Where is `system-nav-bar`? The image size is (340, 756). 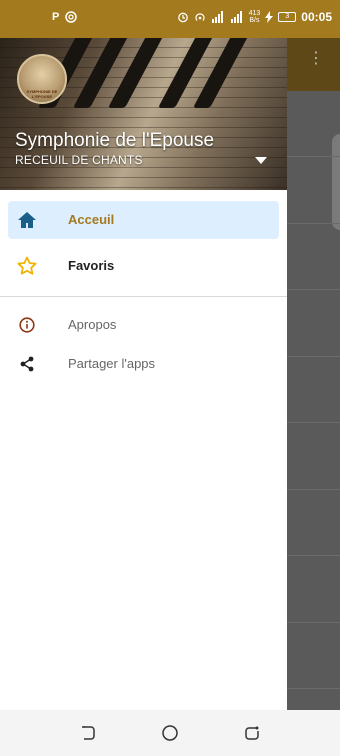 system-nav-bar is located at coordinates (170, 733).